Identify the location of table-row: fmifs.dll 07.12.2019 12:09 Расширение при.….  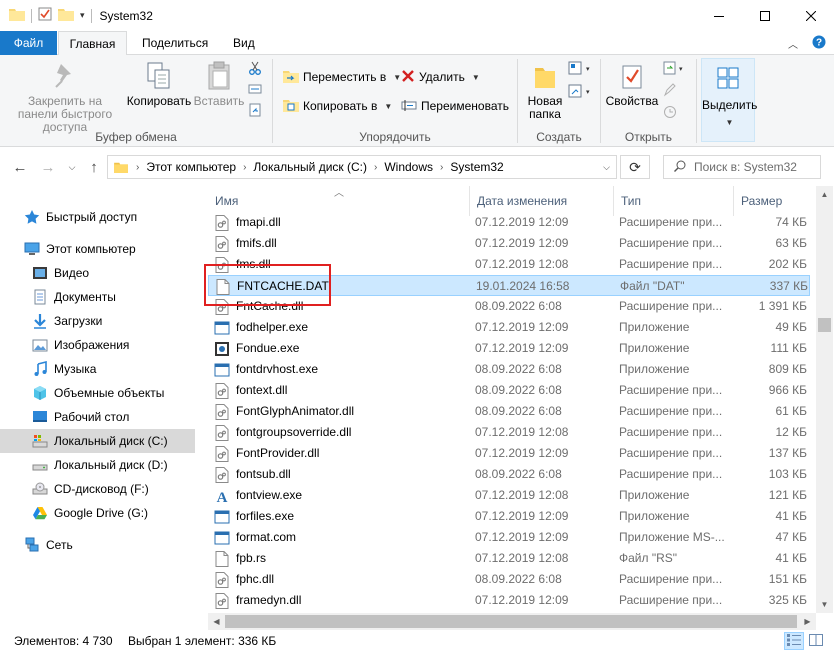
(509, 243).